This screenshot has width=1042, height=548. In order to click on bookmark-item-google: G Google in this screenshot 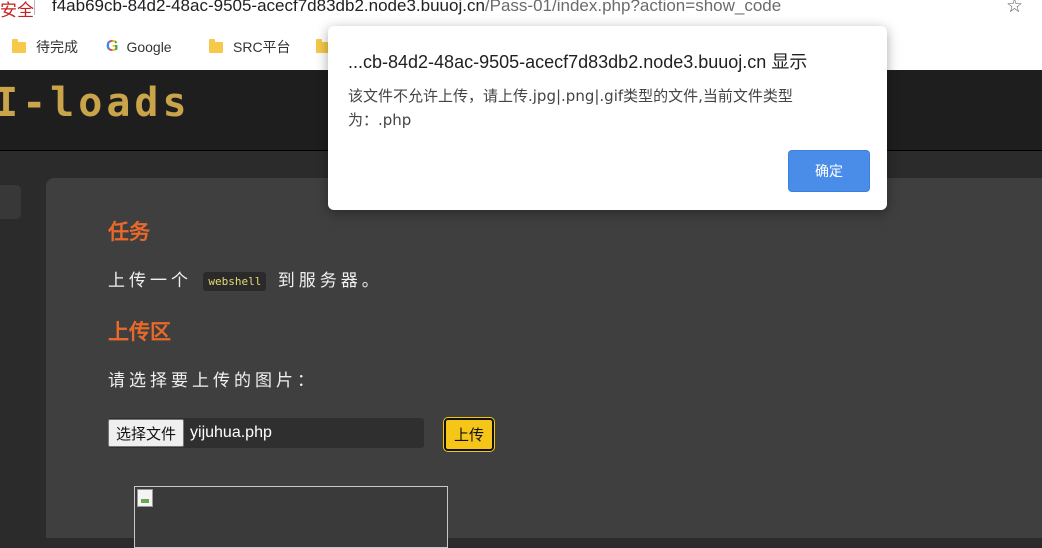, I will do `click(139, 47)`.